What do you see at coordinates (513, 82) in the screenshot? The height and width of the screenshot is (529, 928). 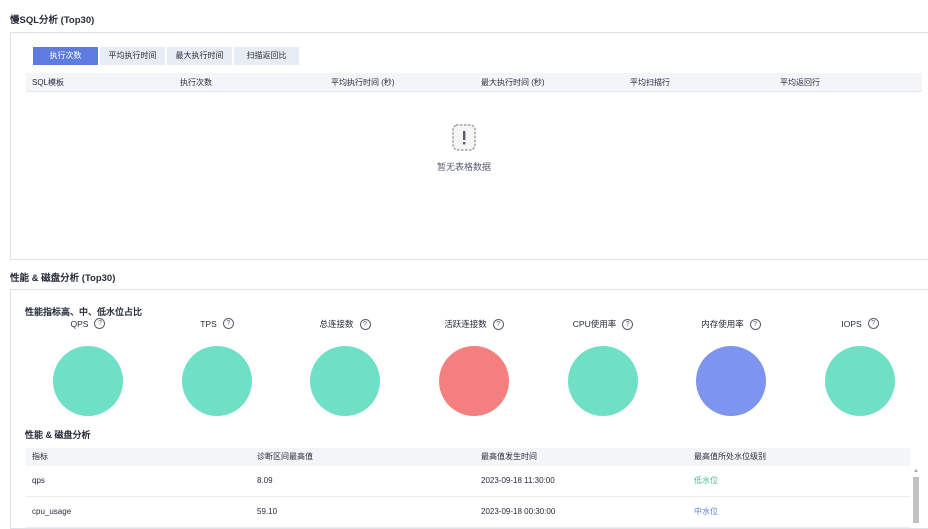 I see `col-max-exec-time: 最大执行时间 (秒)` at bounding box center [513, 82].